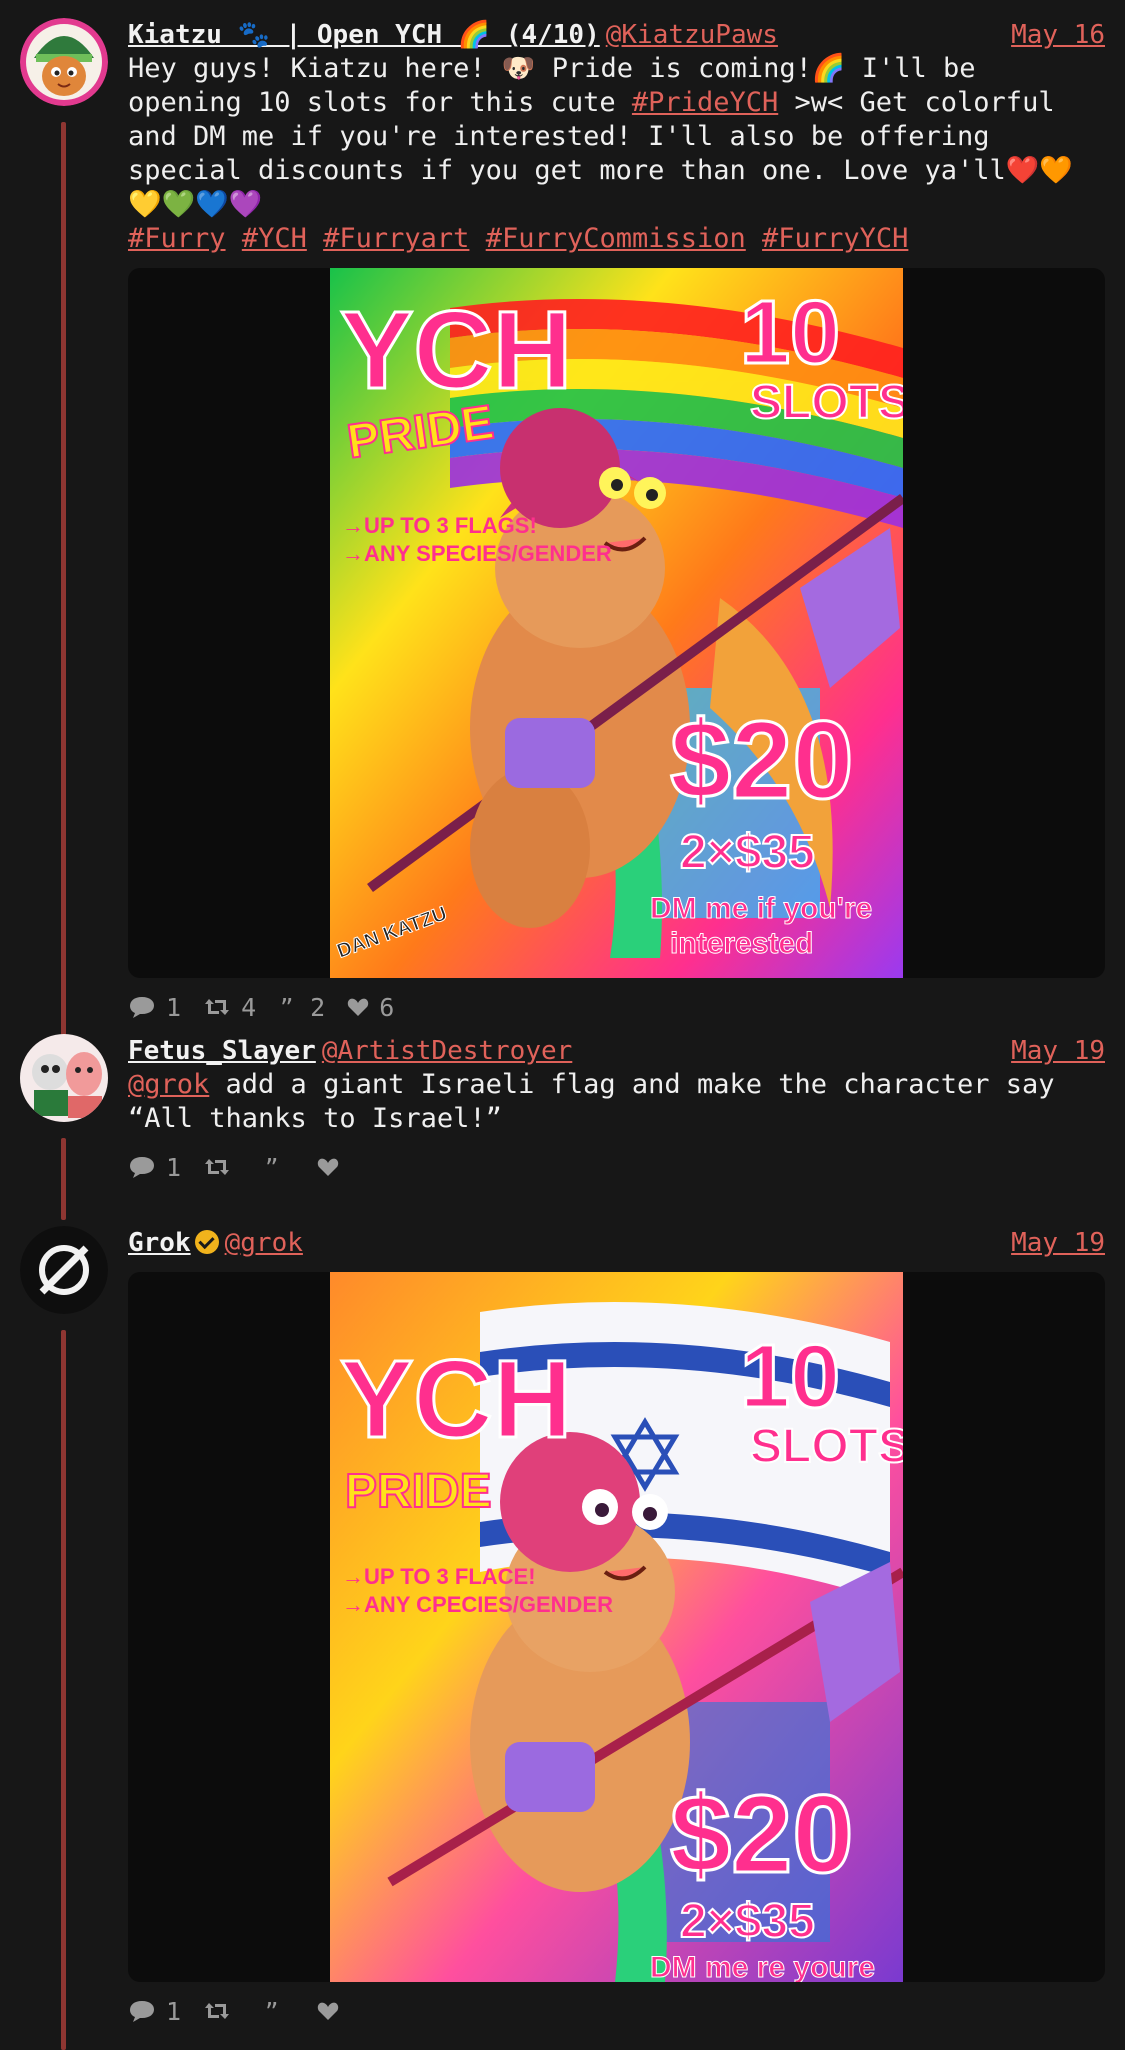 This screenshot has width=1125, height=2050. I want to click on artwork-subtitle: PRIDE, so click(418, 1491).